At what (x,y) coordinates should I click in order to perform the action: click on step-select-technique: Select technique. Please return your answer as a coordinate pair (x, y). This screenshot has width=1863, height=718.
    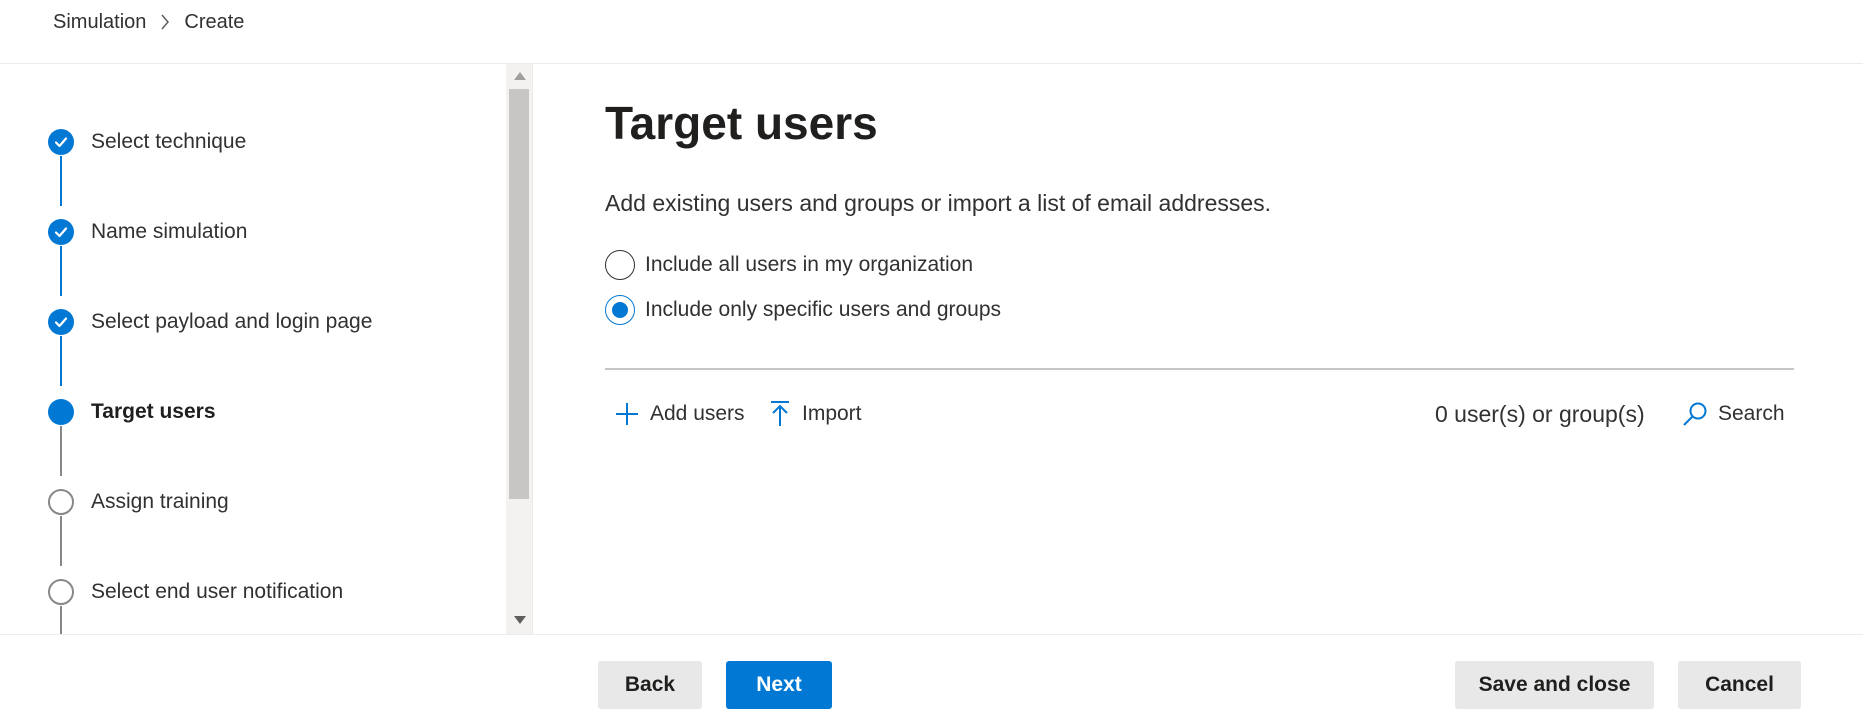
    Looking at the image, I should click on (147, 142).